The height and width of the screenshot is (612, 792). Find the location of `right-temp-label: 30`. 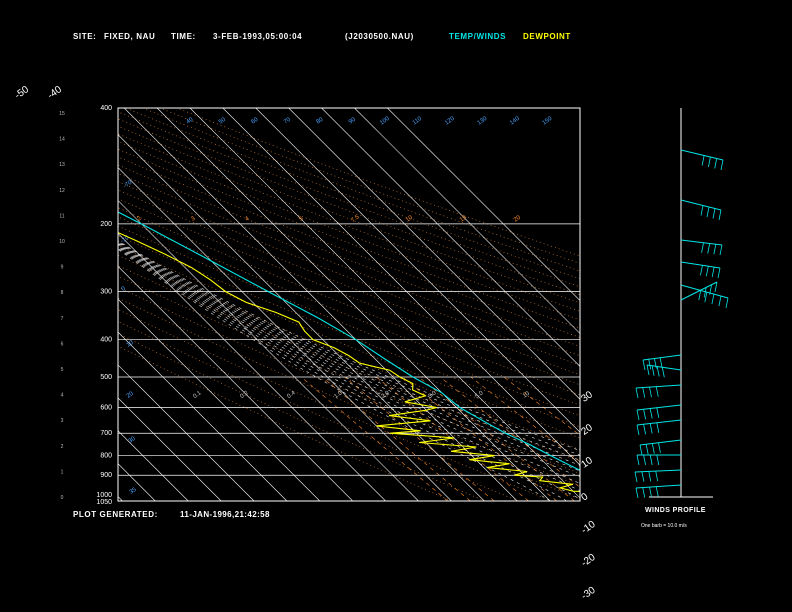

right-temp-label: 30 is located at coordinates (587, 397).